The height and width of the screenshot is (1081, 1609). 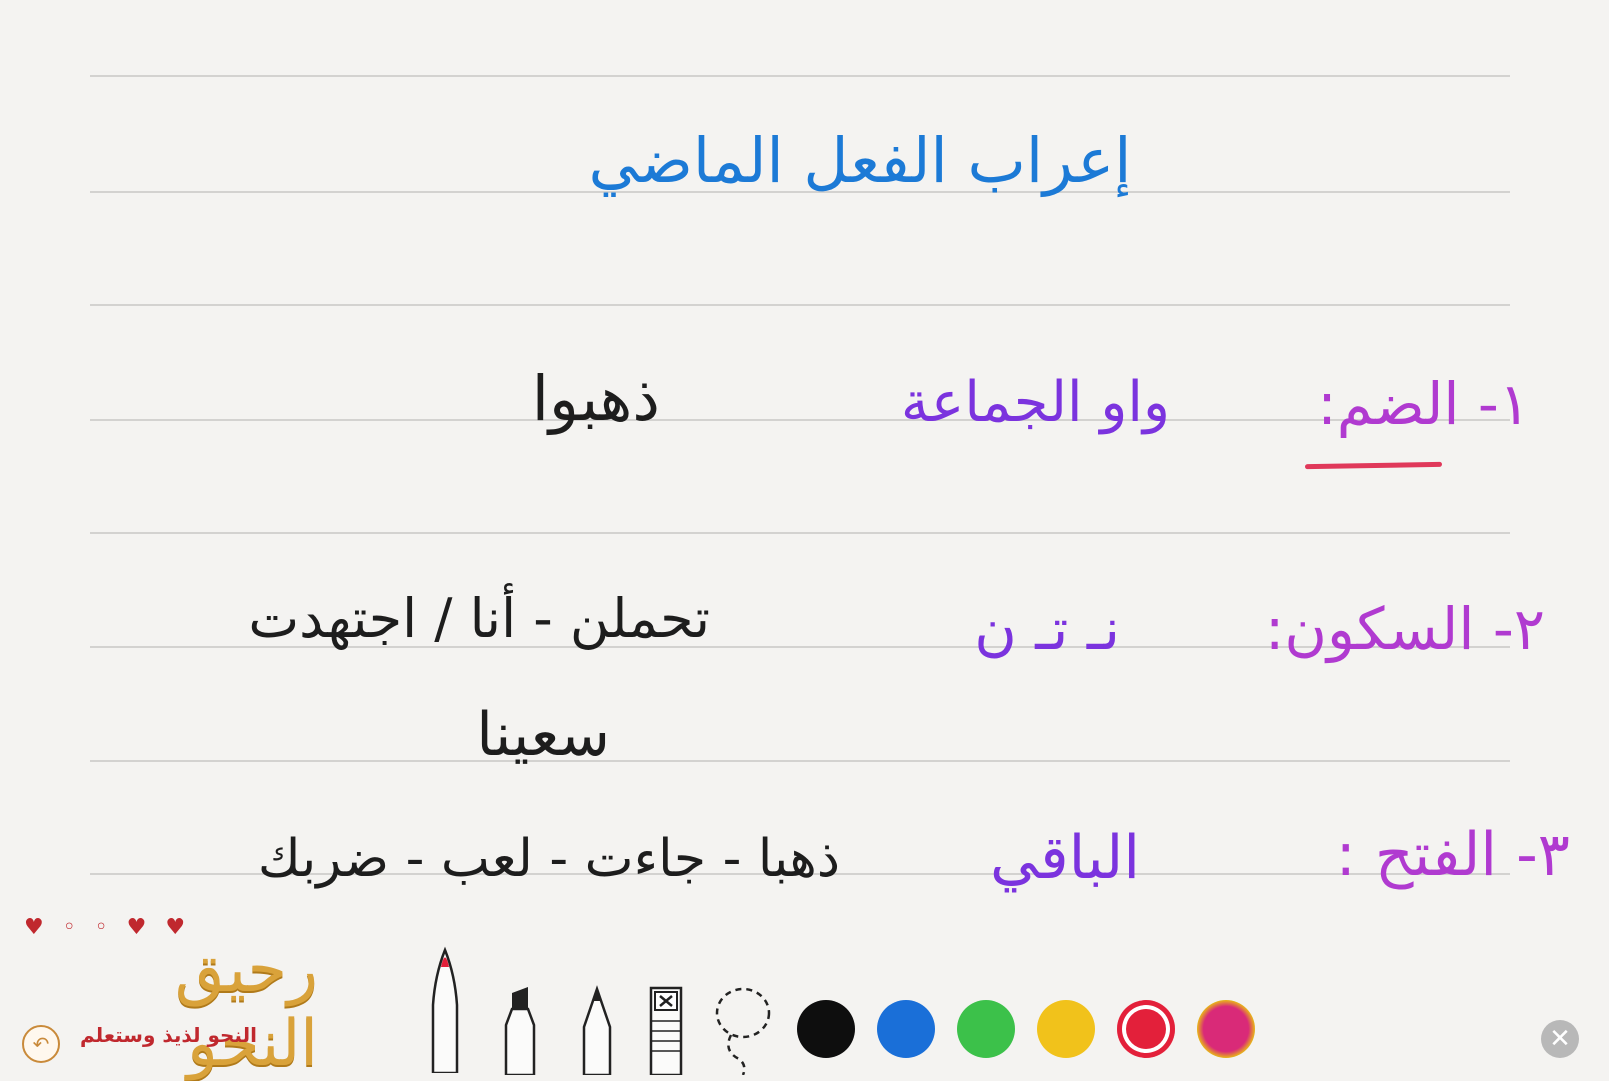 What do you see at coordinates (666, 1032) in the screenshot?
I see `eraser-icon` at bounding box center [666, 1032].